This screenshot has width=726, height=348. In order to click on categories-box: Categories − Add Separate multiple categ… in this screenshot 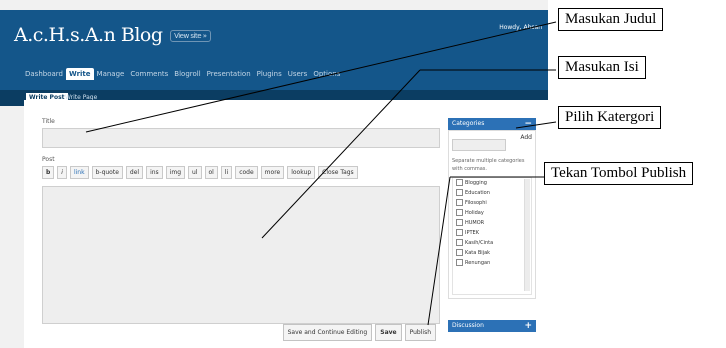, I will do `click(492, 208)`.